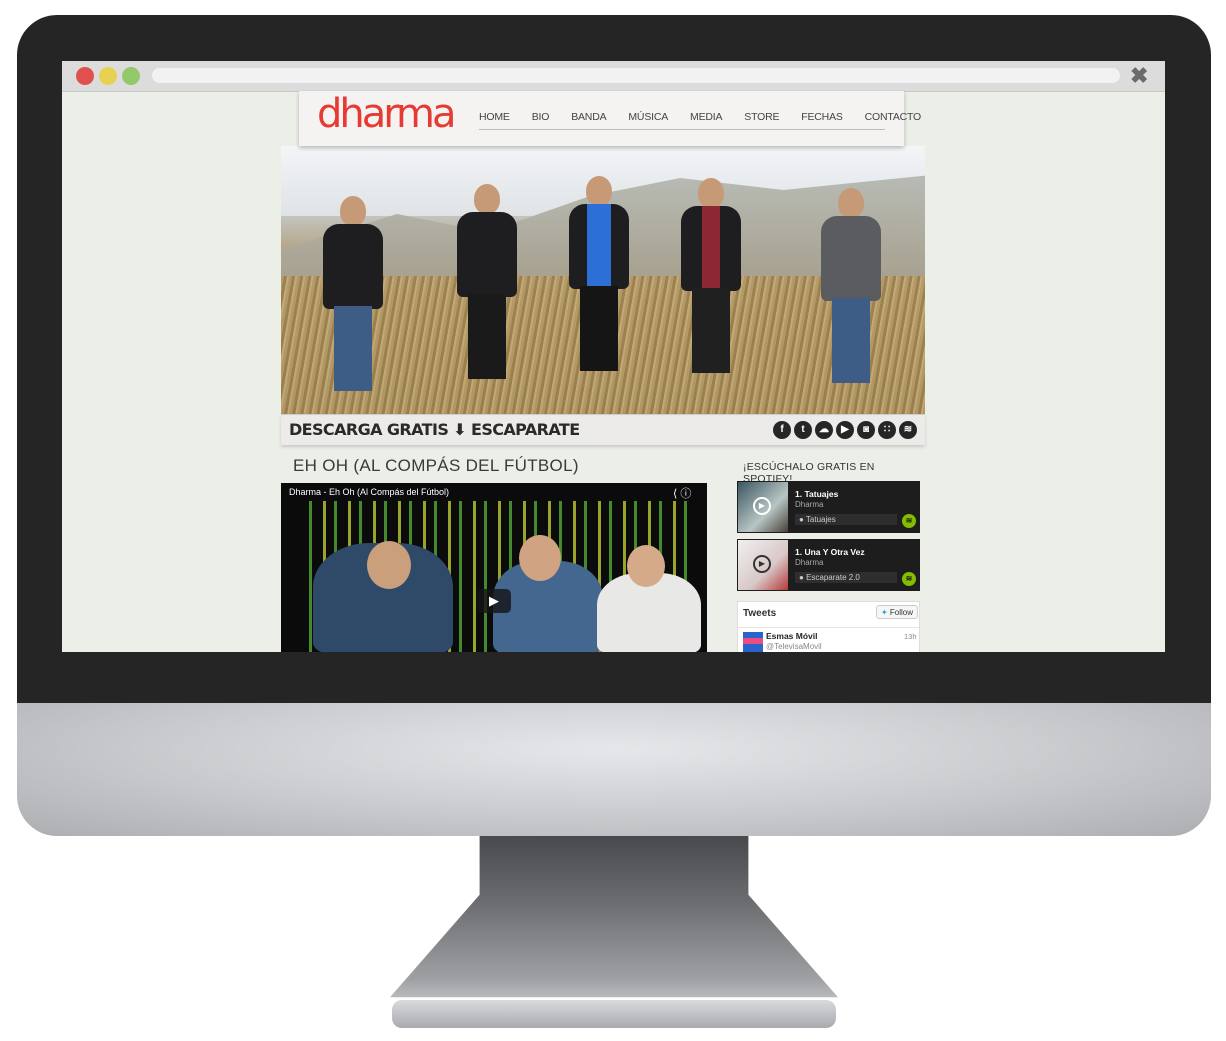  I want to click on track-title: 1. Tatuajes, so click(817, 494).